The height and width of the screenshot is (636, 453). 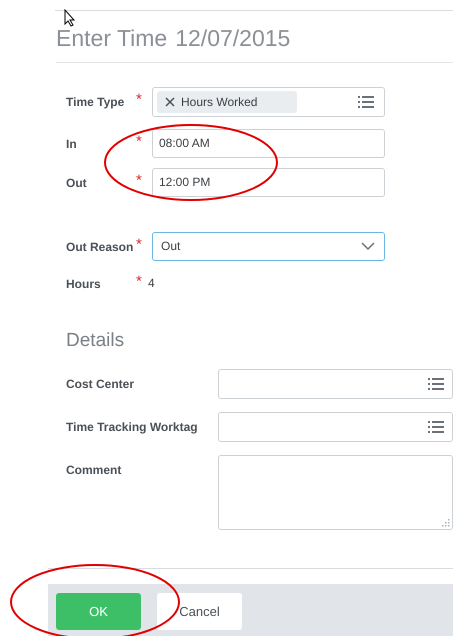 What do you see at coordinates (151, 283) in the screenshot?
I see `hours-value: 4` at bounding box center [151, 283].